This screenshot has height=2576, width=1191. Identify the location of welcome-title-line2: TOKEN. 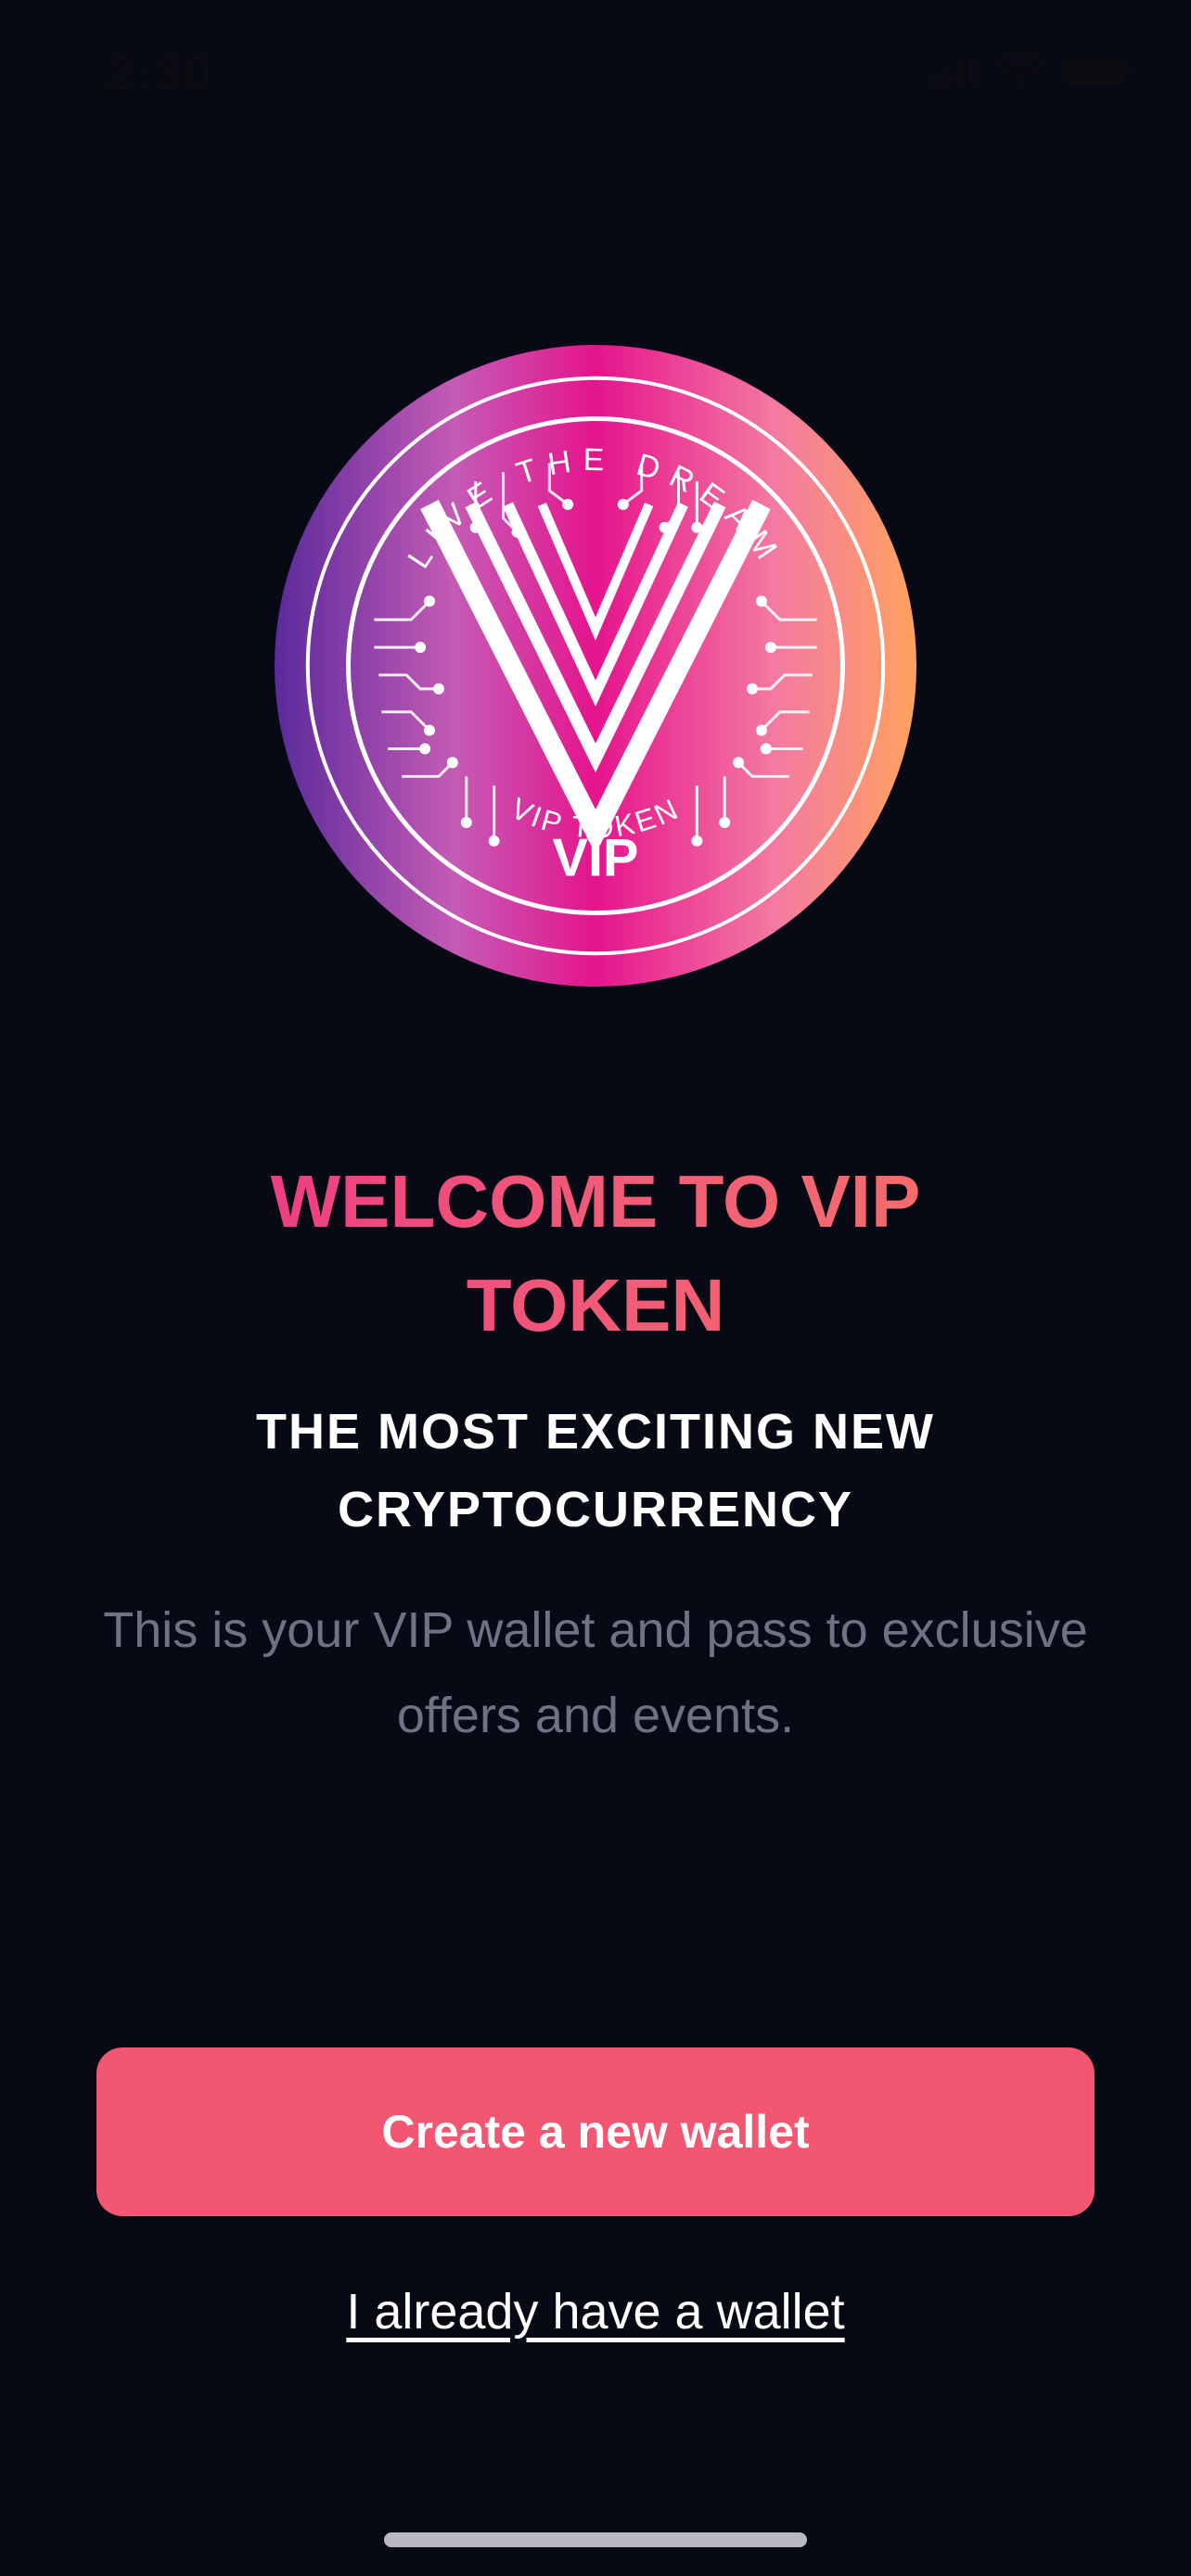
(595, 1305).